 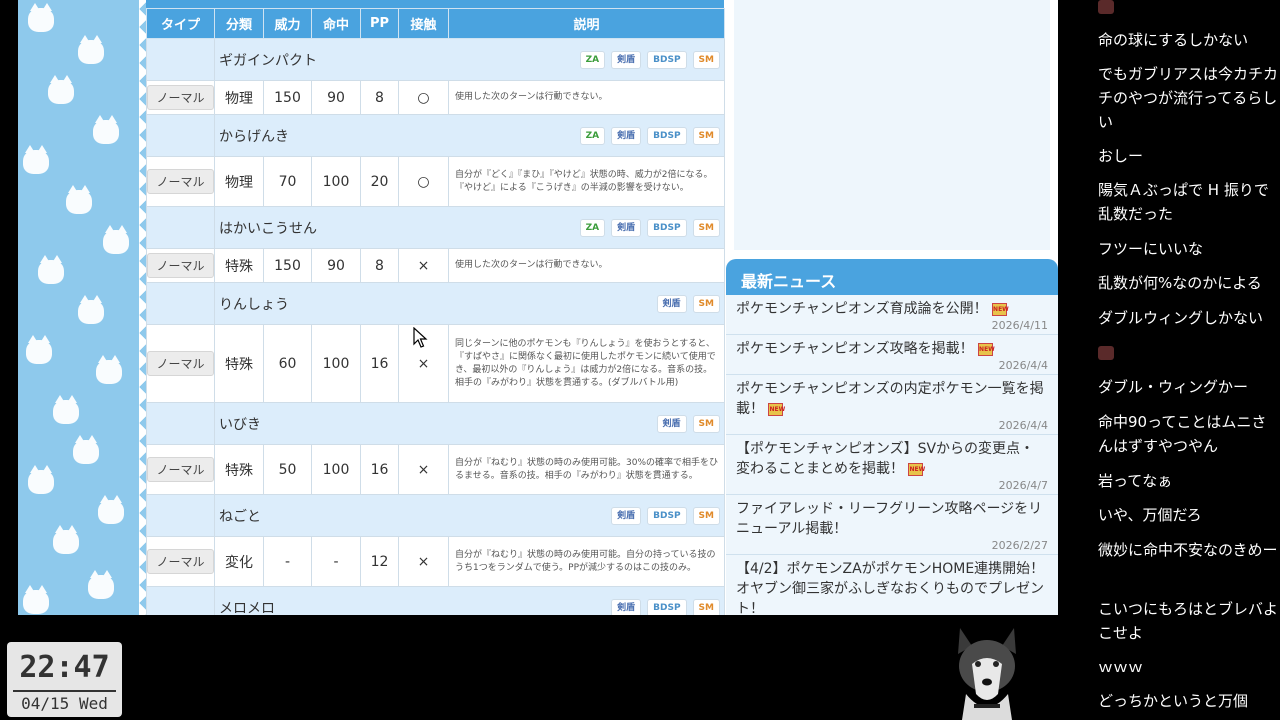 What do you see at coordinates (268, 229) in the screenshot?
I see `move-name: はかいこうせん` at bounding box center [268, 229].